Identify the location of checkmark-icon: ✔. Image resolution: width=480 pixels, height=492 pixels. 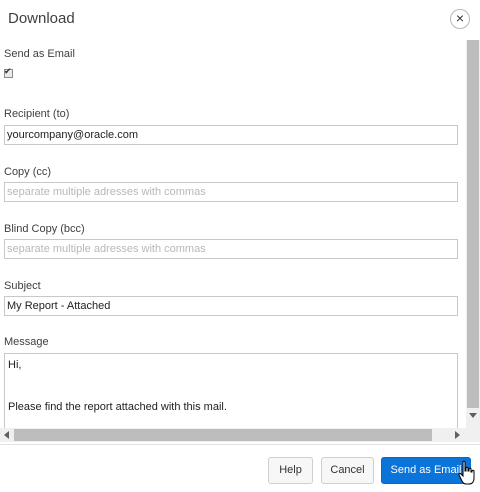
(8, 71).